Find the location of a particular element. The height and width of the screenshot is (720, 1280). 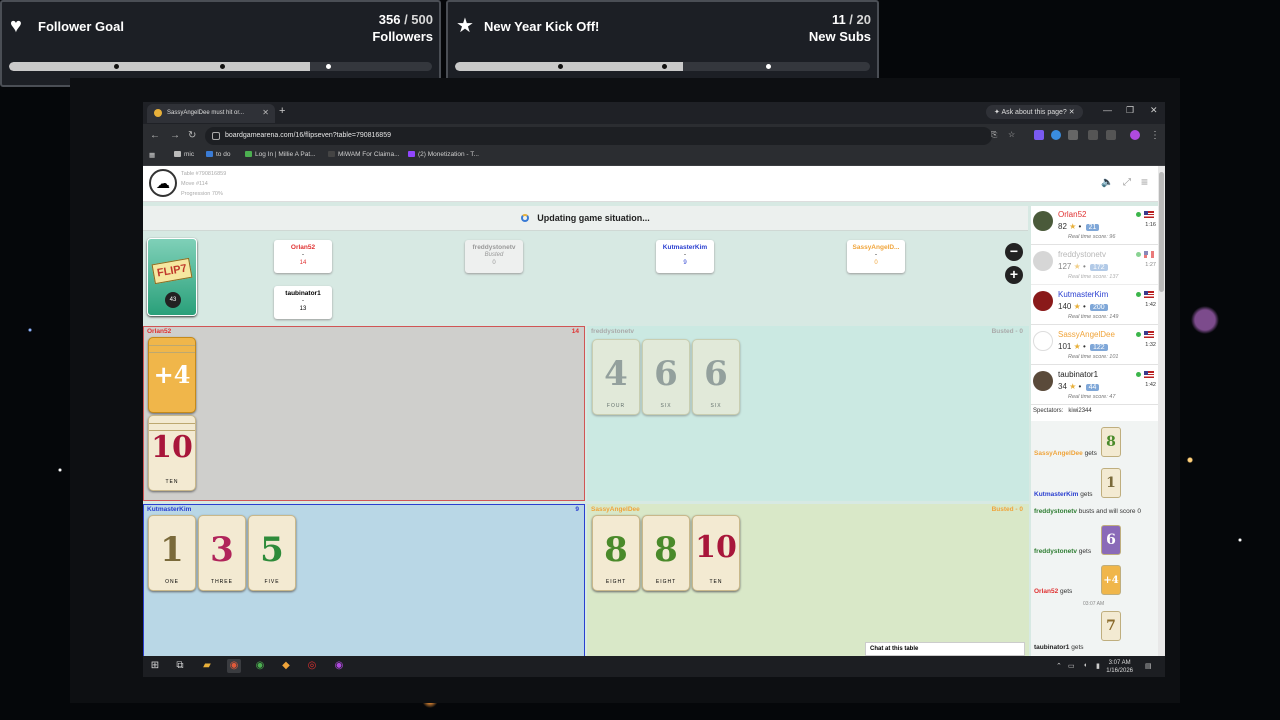

extensions-puzzle-icon is located at coordinates (1073, 135).